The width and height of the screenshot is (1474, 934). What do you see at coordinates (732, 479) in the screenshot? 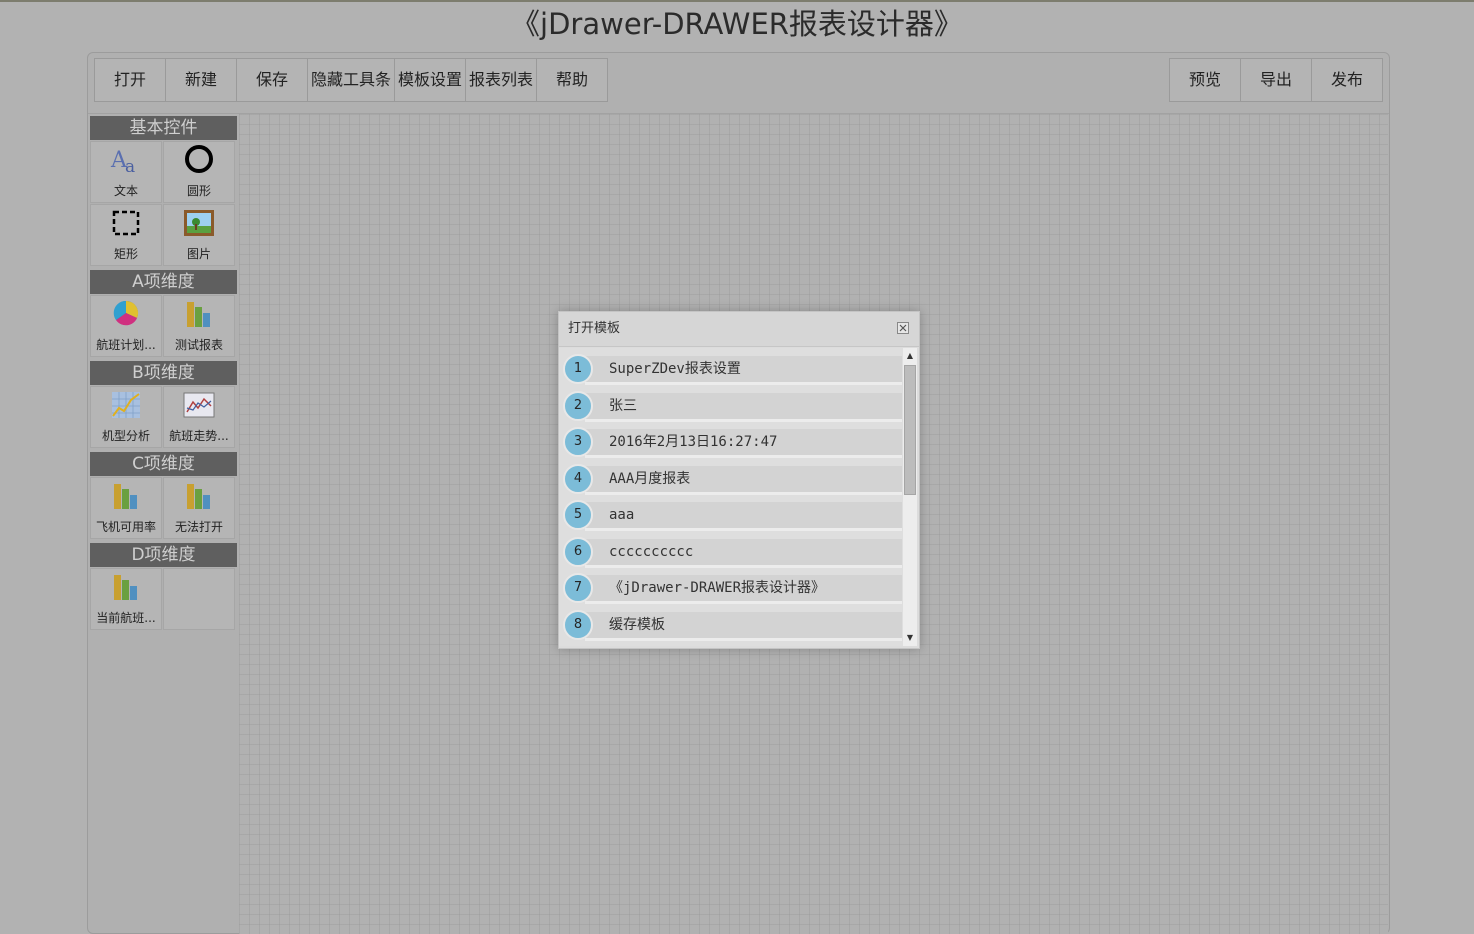
I see `template-list-item: 4 AAA月度报表` at bounding box center [732, 479].